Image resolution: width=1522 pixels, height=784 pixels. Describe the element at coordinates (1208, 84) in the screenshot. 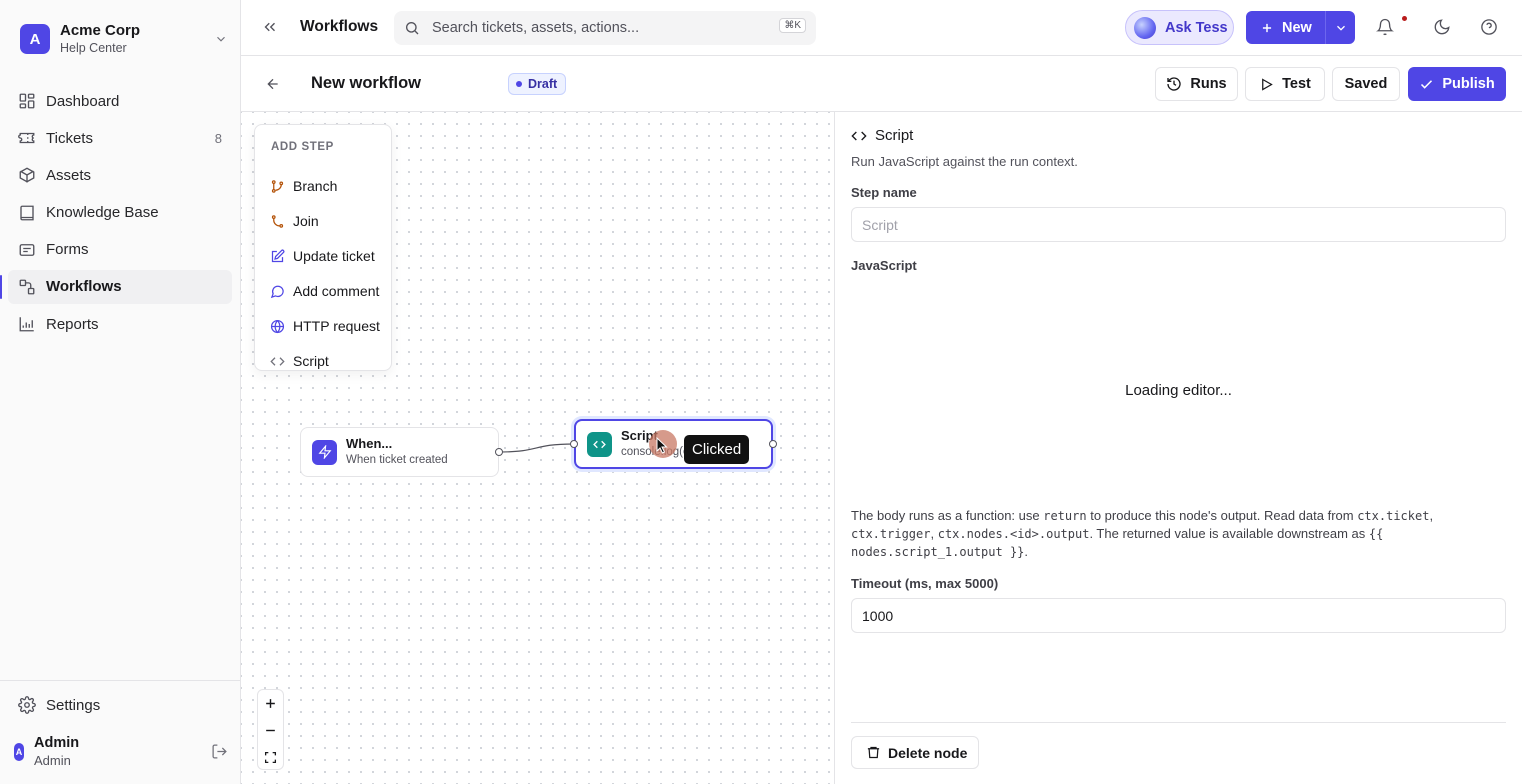

I see `runs-label: Runs` at that location.